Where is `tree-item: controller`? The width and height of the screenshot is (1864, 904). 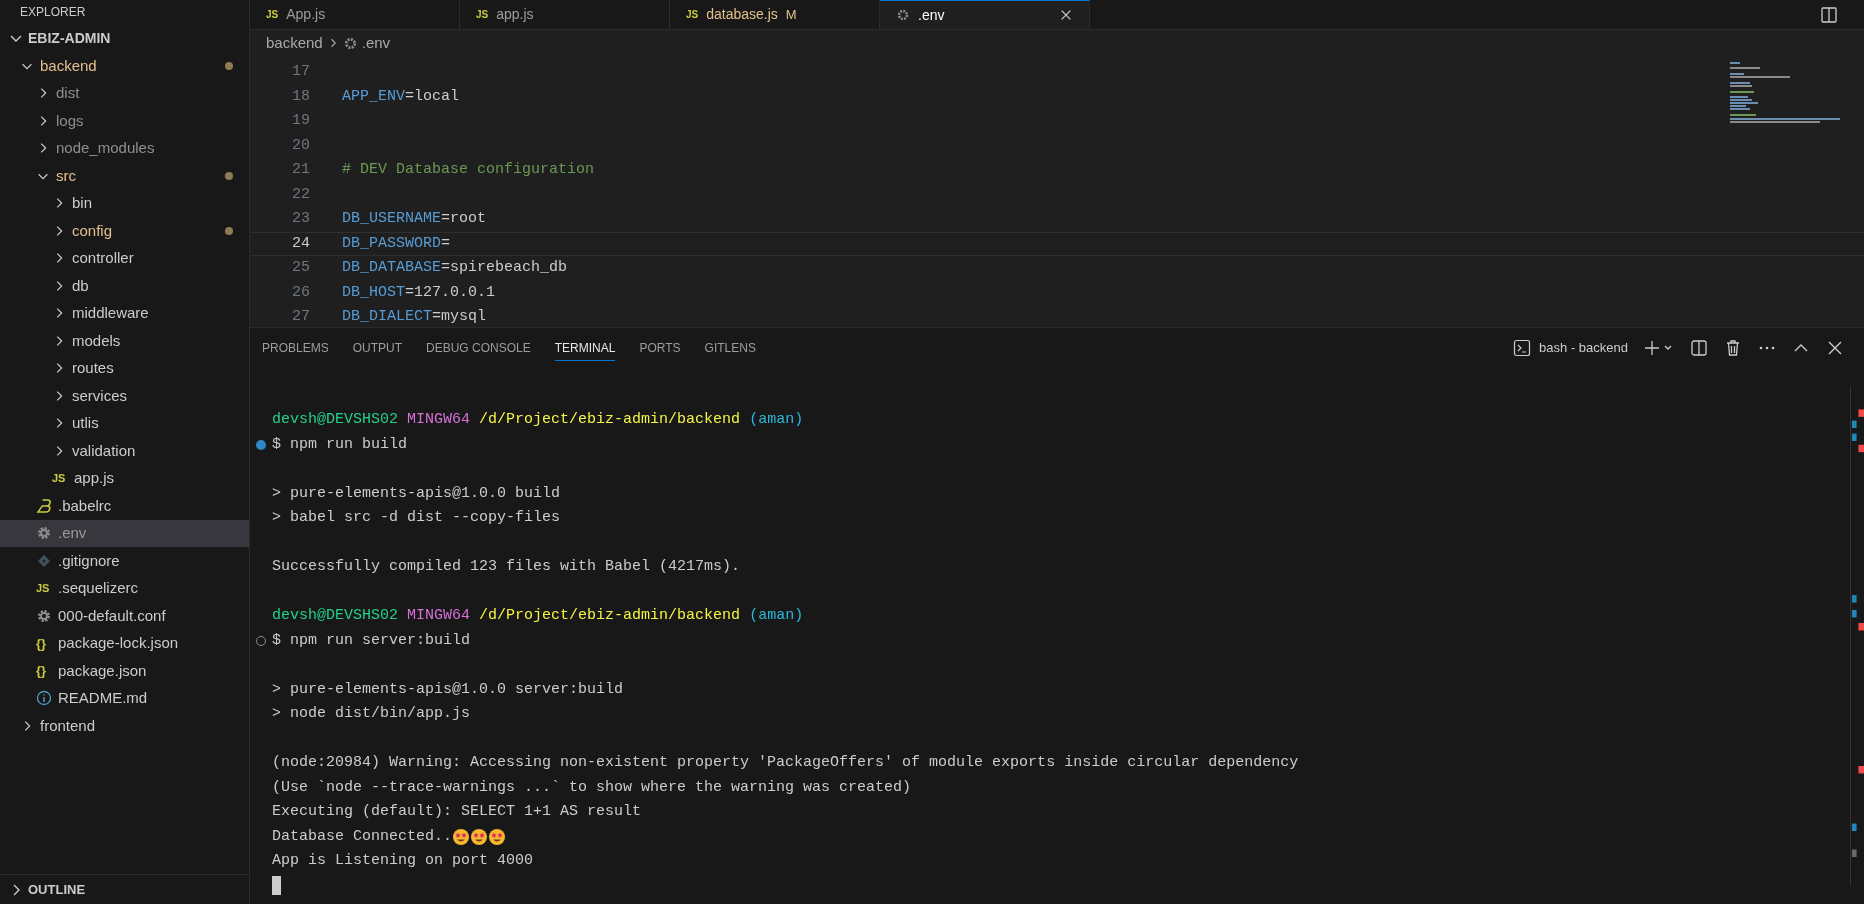
tree-item: controller is located at coordinates (124, 258).